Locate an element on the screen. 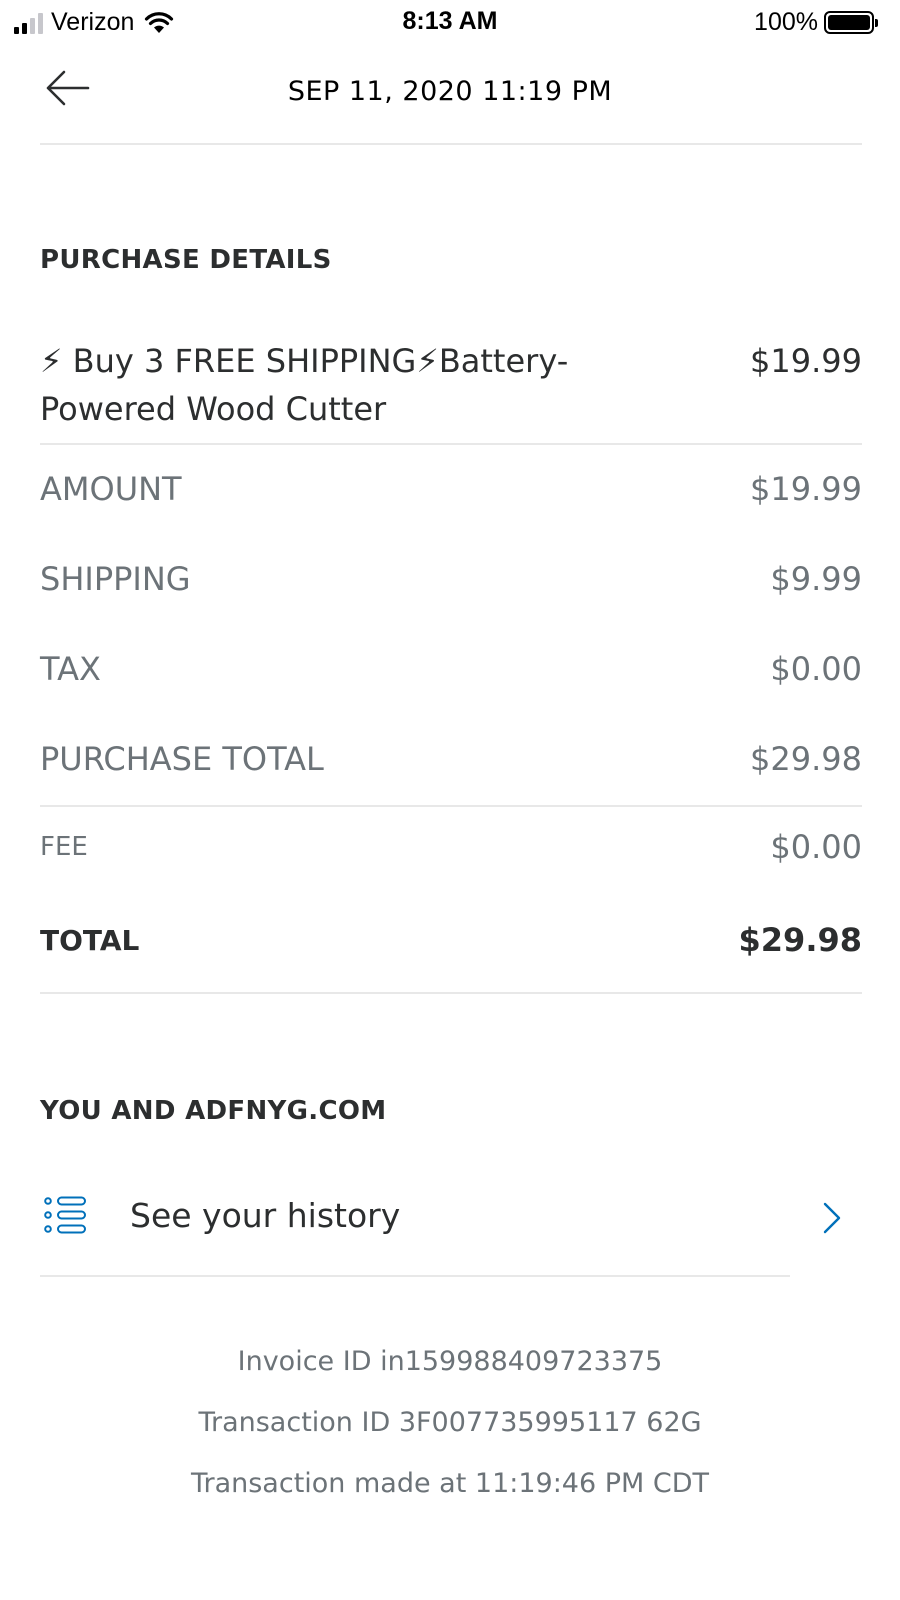  purchase-details-heading: PURCHASE DETAILS is located at coordinates (186, 260).